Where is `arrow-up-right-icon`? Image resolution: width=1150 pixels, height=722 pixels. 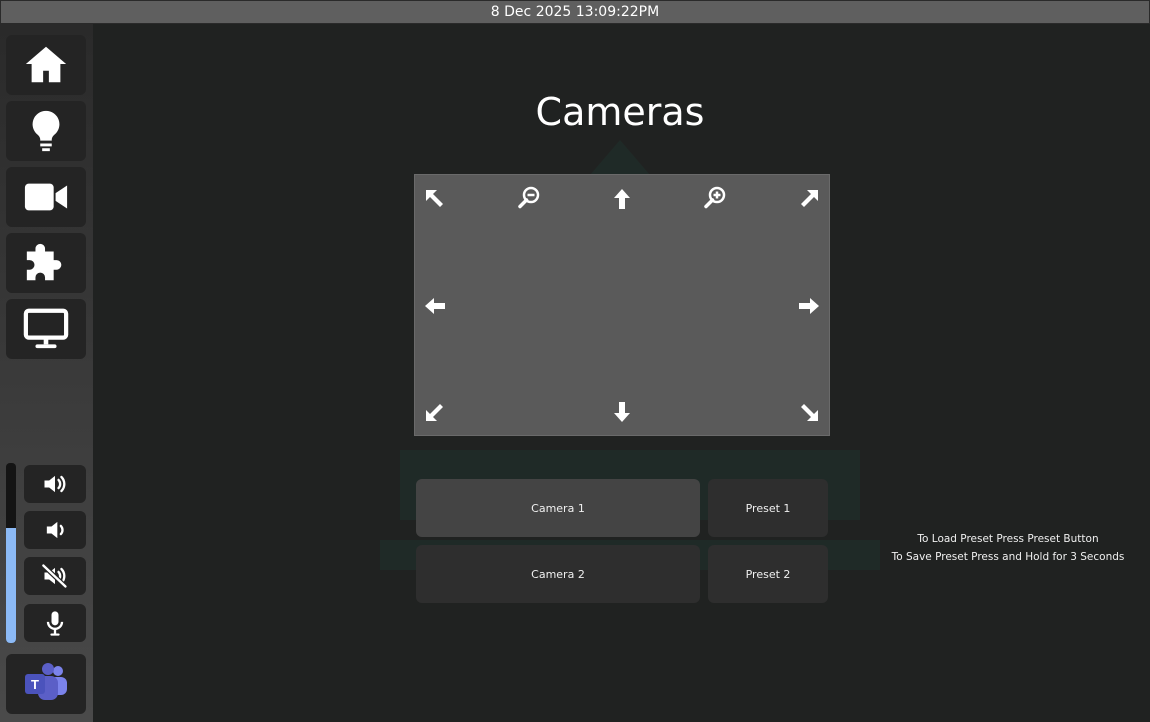 arrow-up-right-icon is located at coordinates (809, 198).